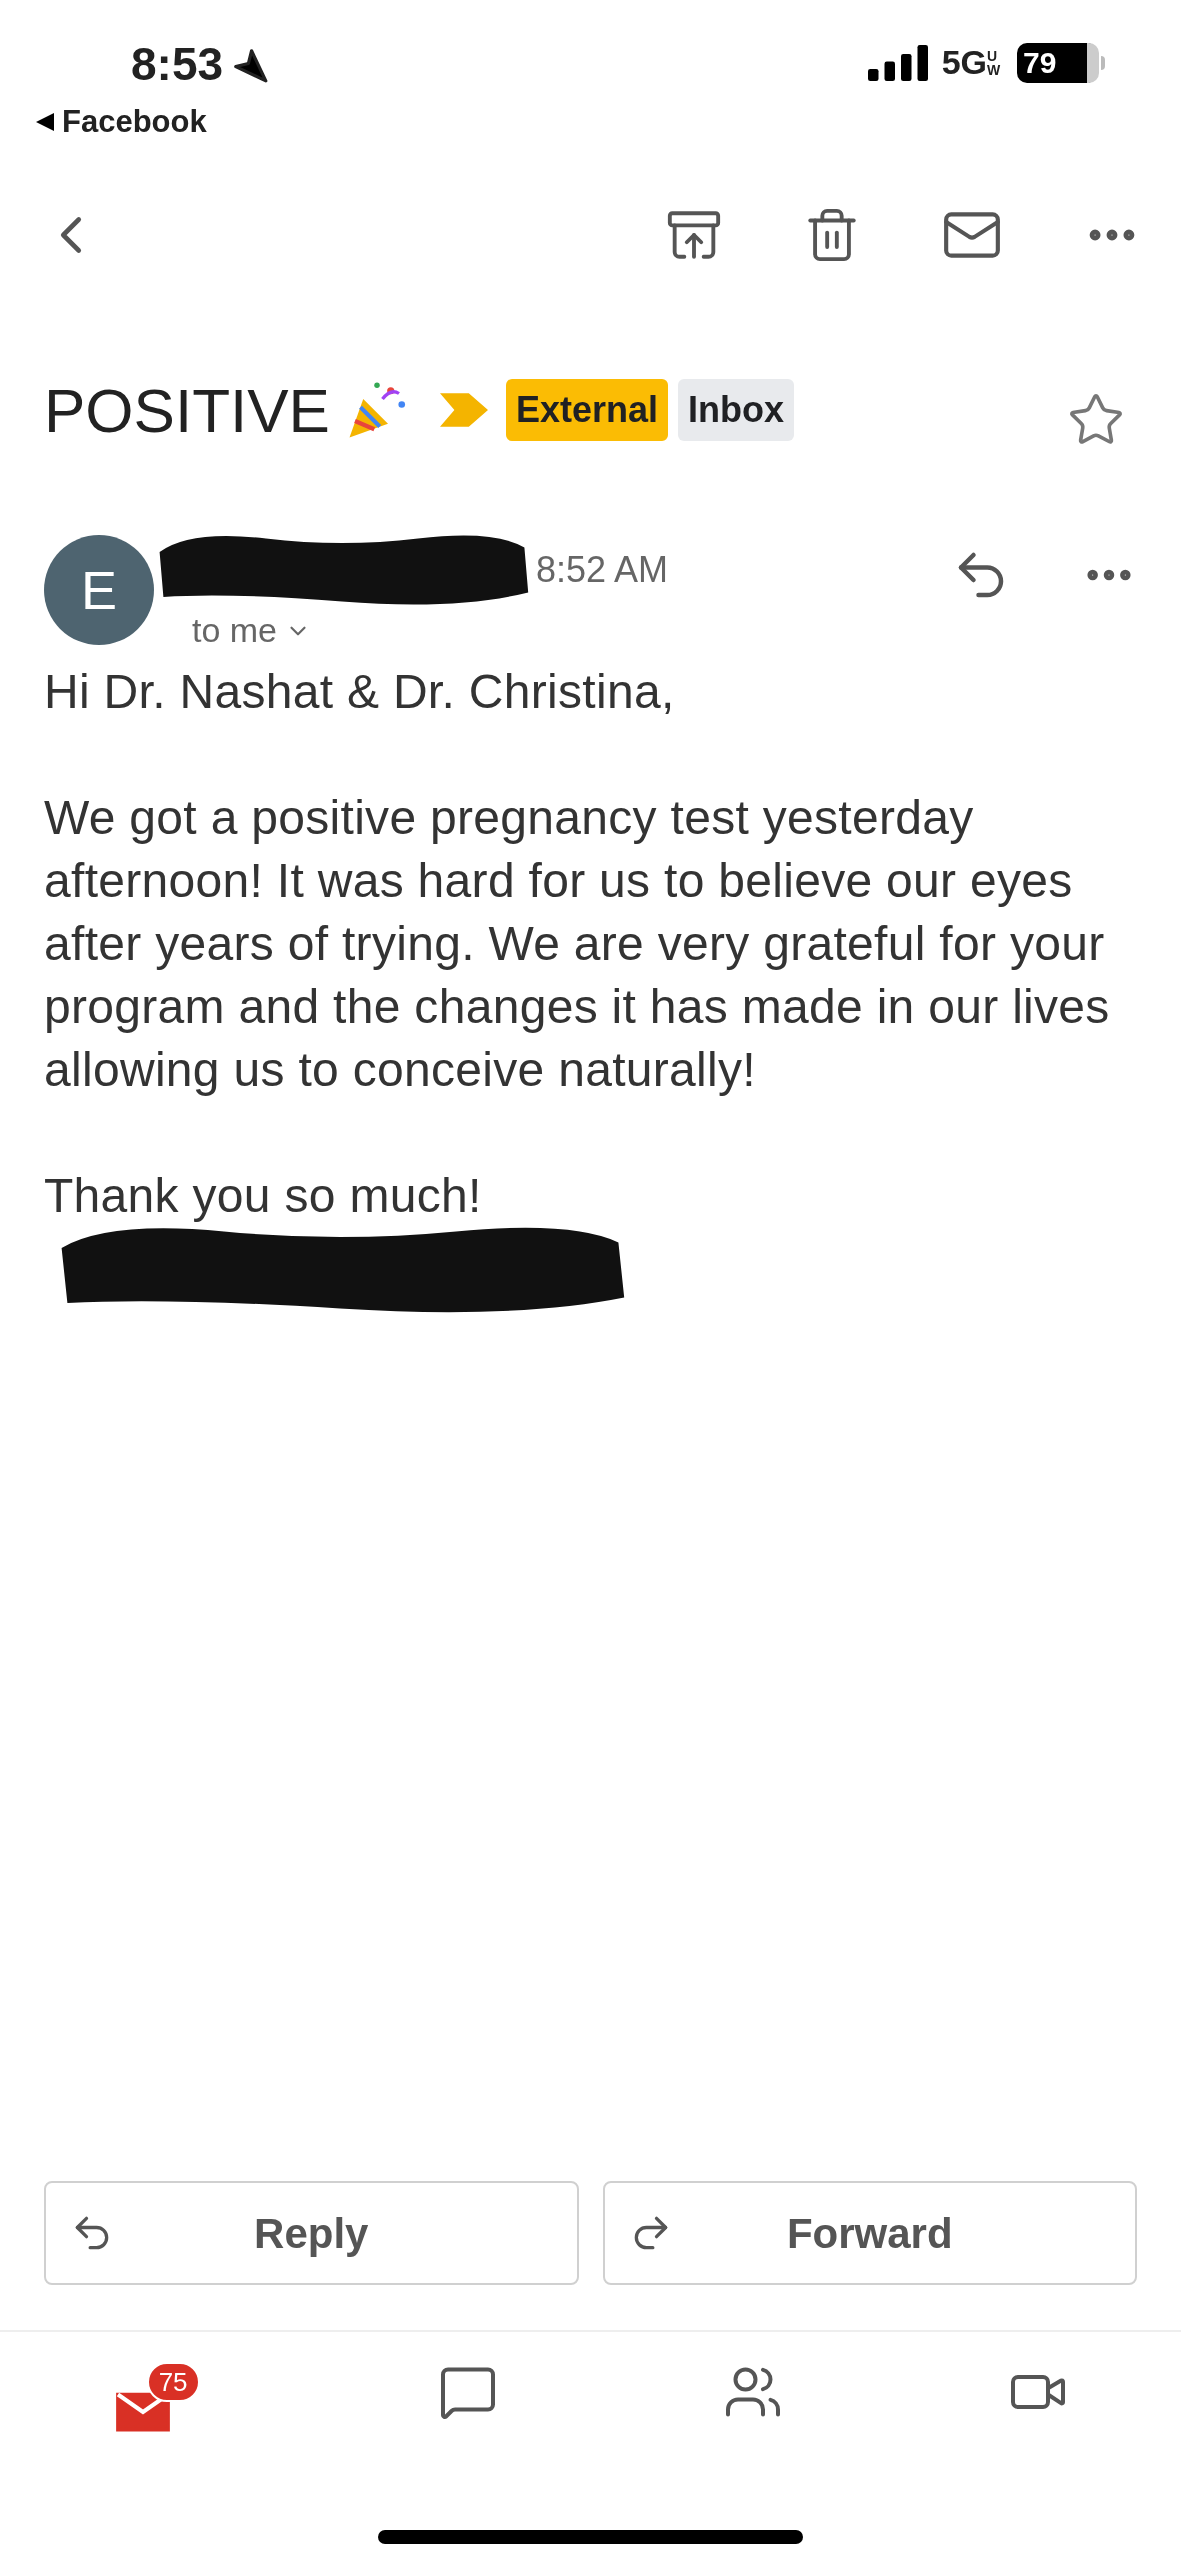 The height and width of the screenshot is (2560, 1181). I want to click on body-paragraph: Hi Dr. Nashat & Dr. Christina,, so click(360, 692).